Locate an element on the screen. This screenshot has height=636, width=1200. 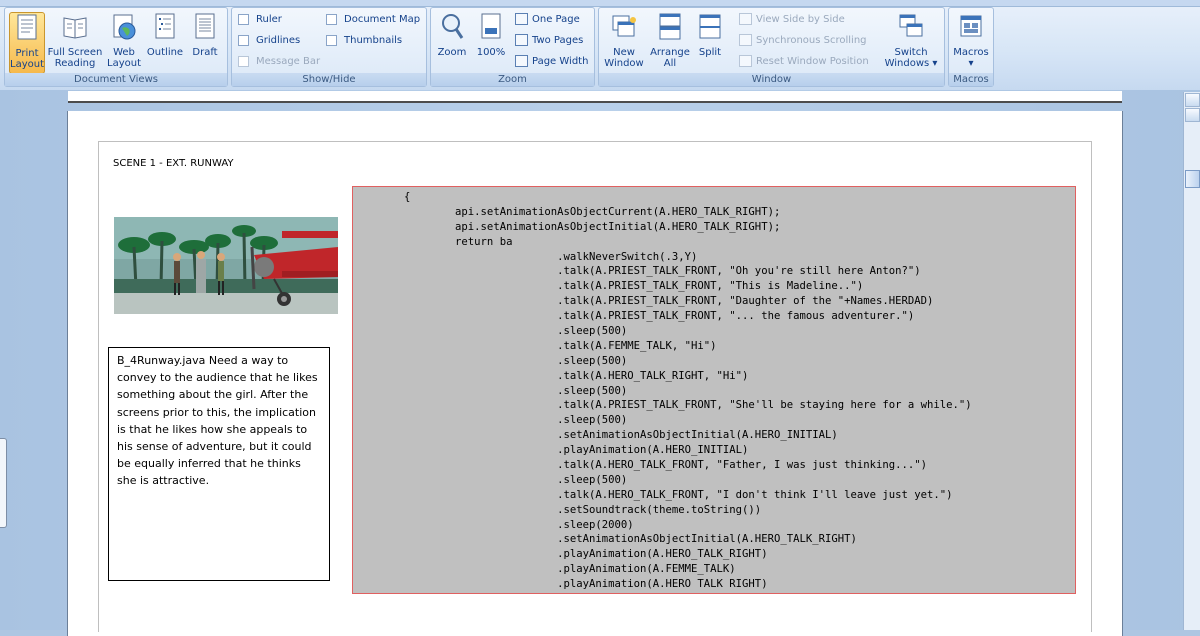
full-screen-reading-button: Full Screen Reading is located at coordinates (75, 40).